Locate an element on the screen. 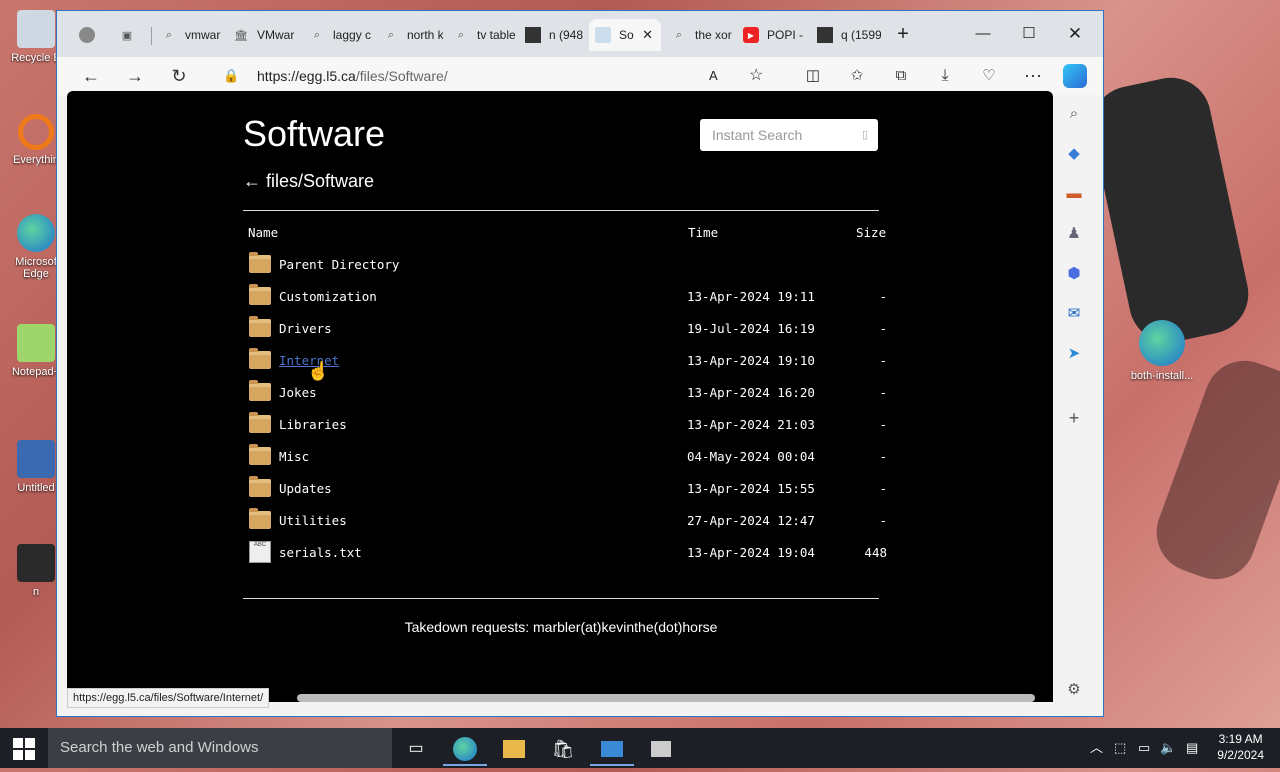 The image size is (1280, 772). favorites-button: ✩ is located at coordinates (857, 76).